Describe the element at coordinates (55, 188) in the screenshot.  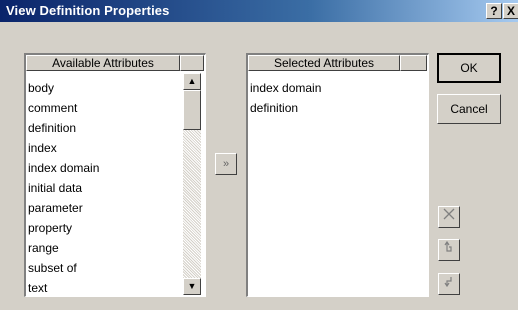
I see `list-item: initial data` at that location.